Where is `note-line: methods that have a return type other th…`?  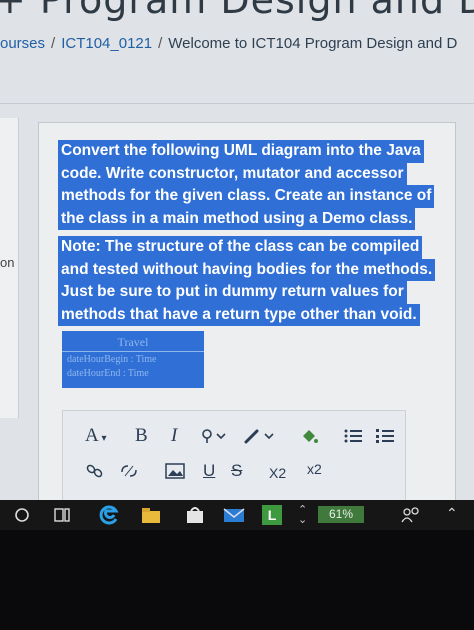
note-line: methods that have a return type other th… is located at coordinates (239, 314).